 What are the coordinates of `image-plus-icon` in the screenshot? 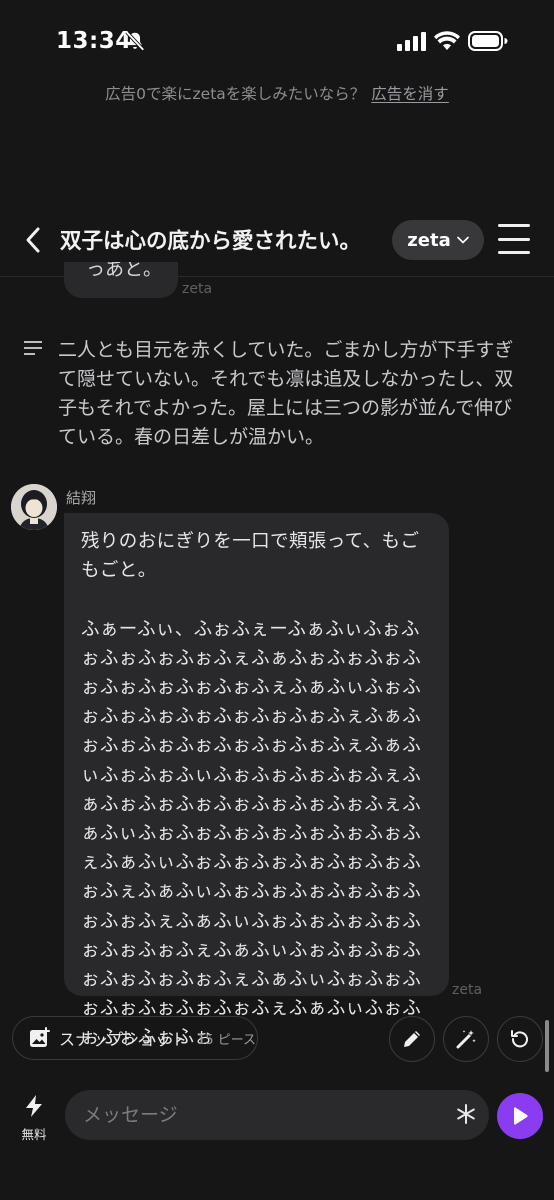 It's located at (40, 1037).